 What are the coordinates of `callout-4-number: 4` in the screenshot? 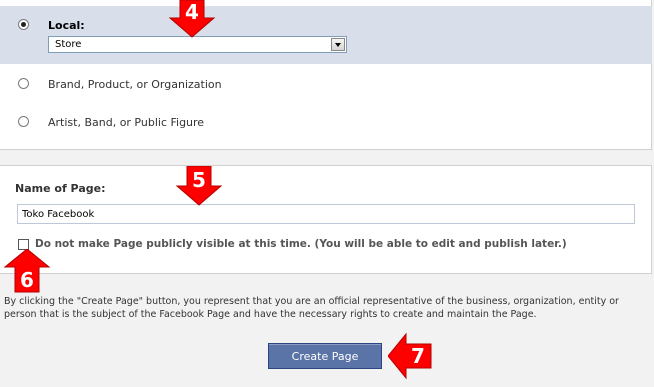 It's located at (192, 12).